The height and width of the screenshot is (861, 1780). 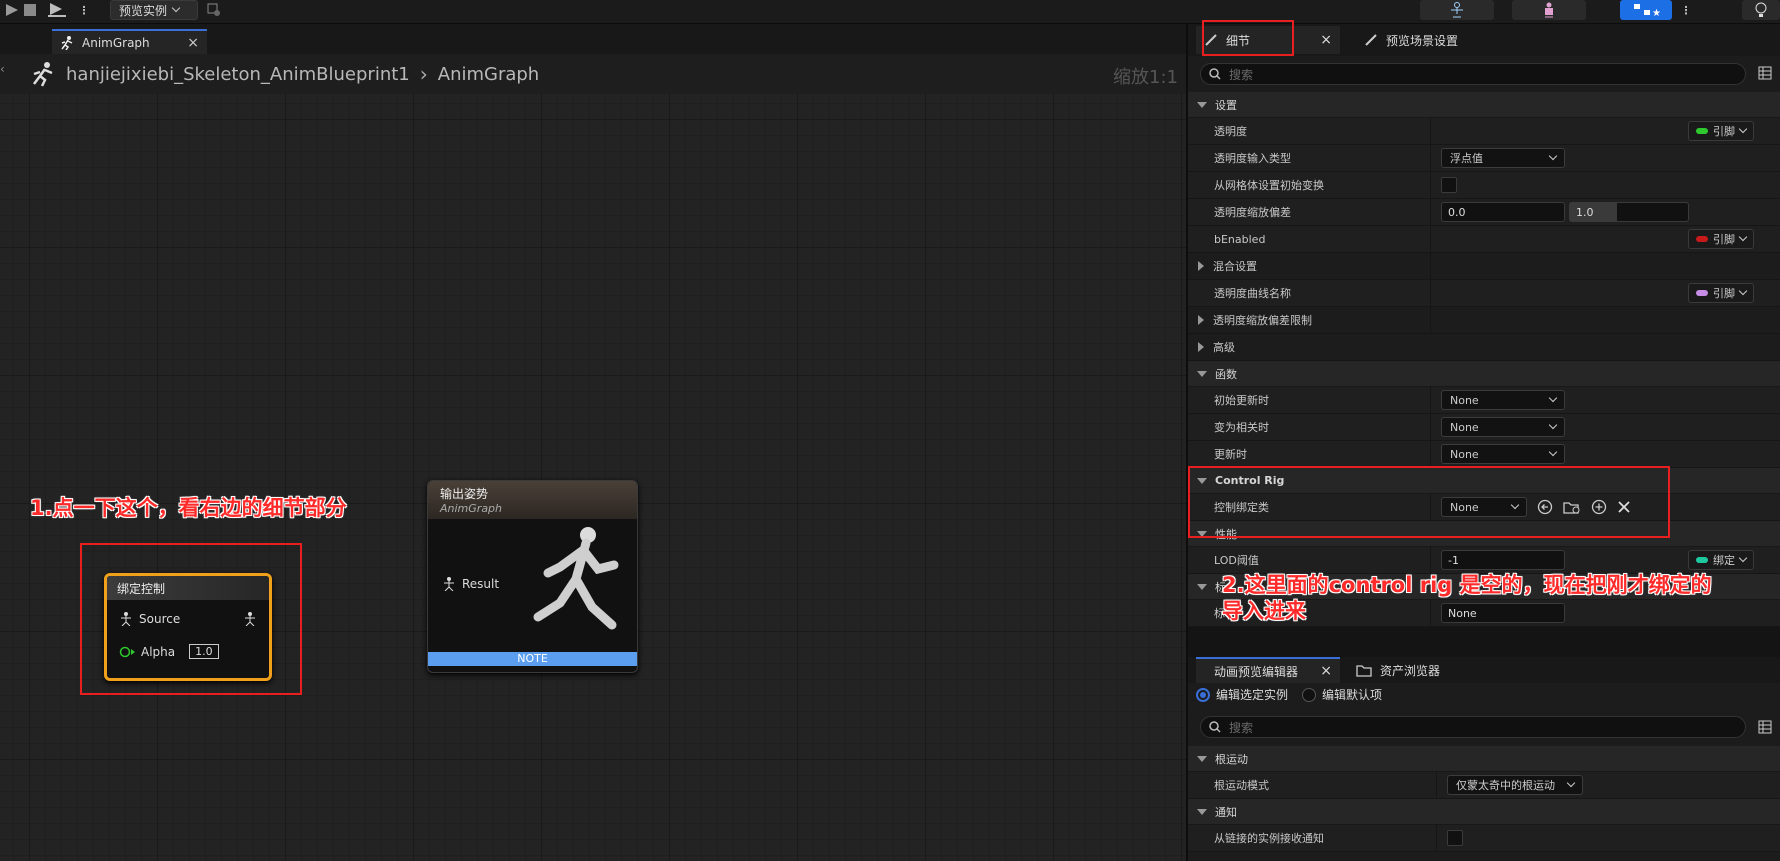 I want to click on row-blend-settings: 混合设置, so click(x=1484, y=266).